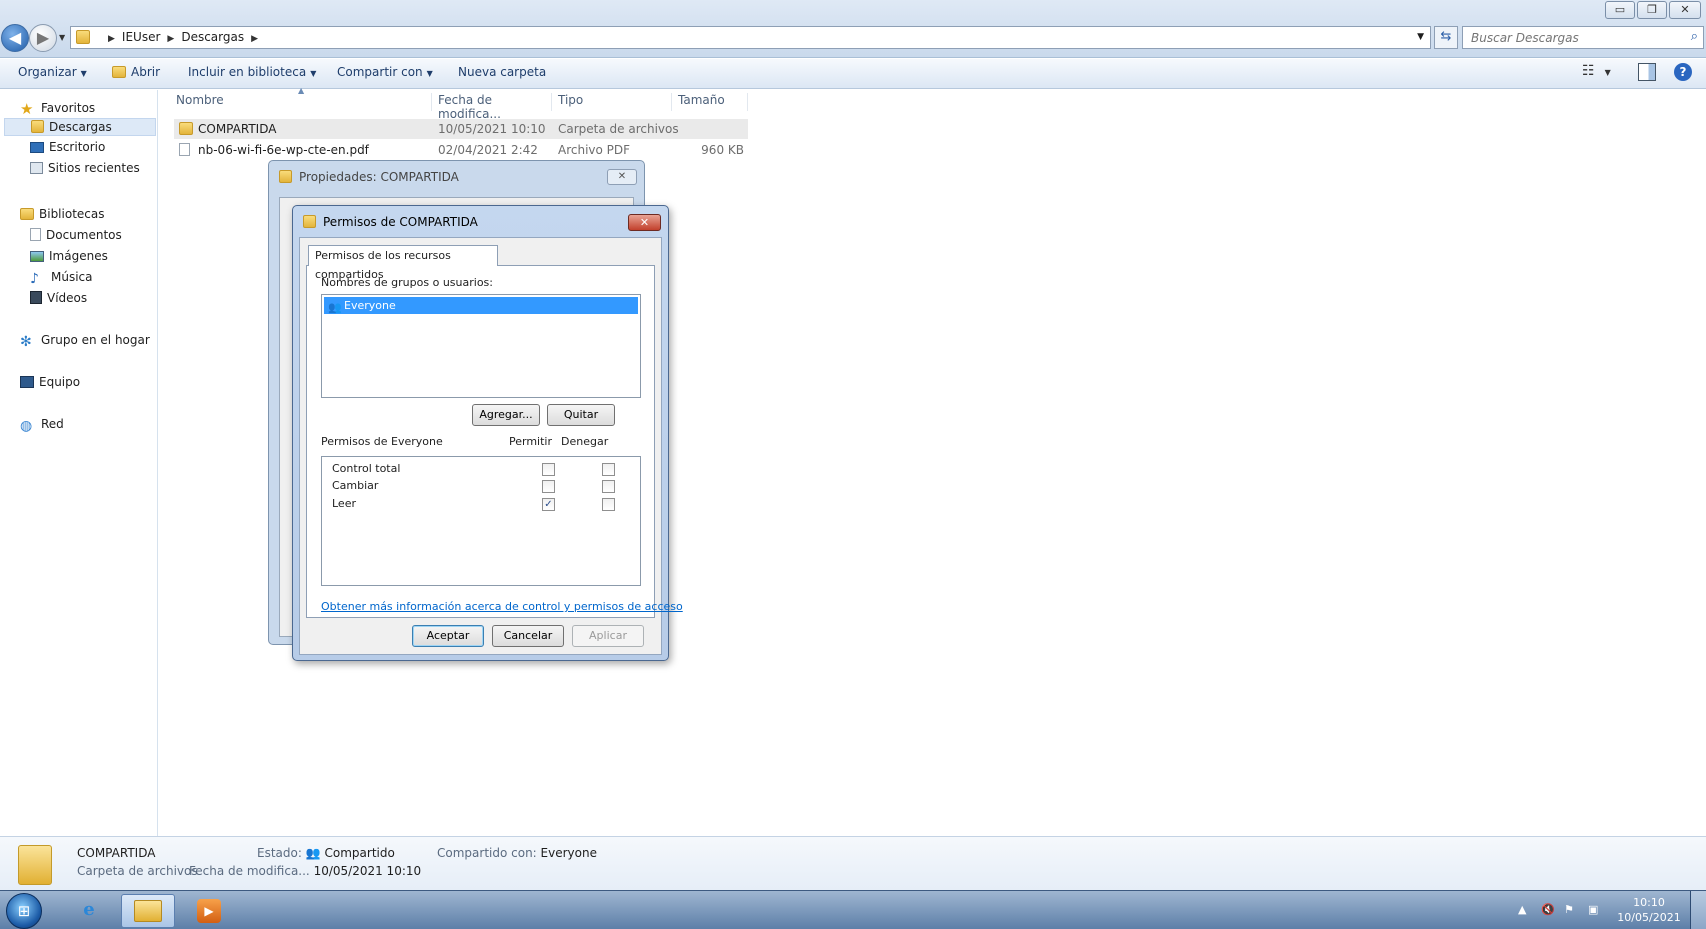 The width and height of the screenshot is (1706, 929). I want to click on users-list: 👥 Everyone, so click(481, 346).